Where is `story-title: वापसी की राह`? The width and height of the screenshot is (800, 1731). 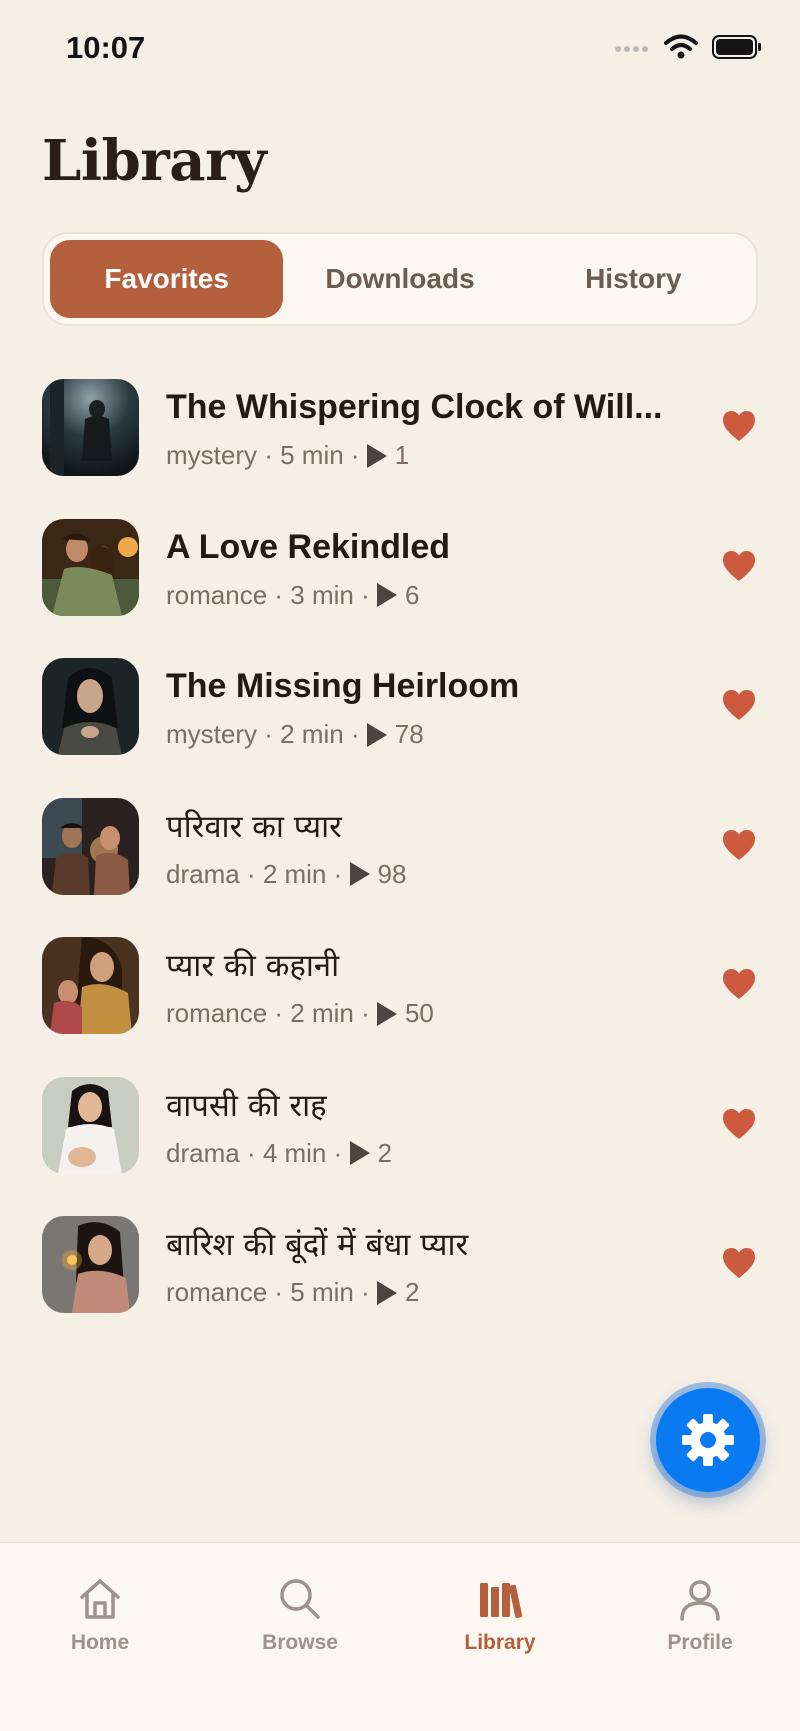 story-title: वापसी की राह is located at coordinates (246, 1105).